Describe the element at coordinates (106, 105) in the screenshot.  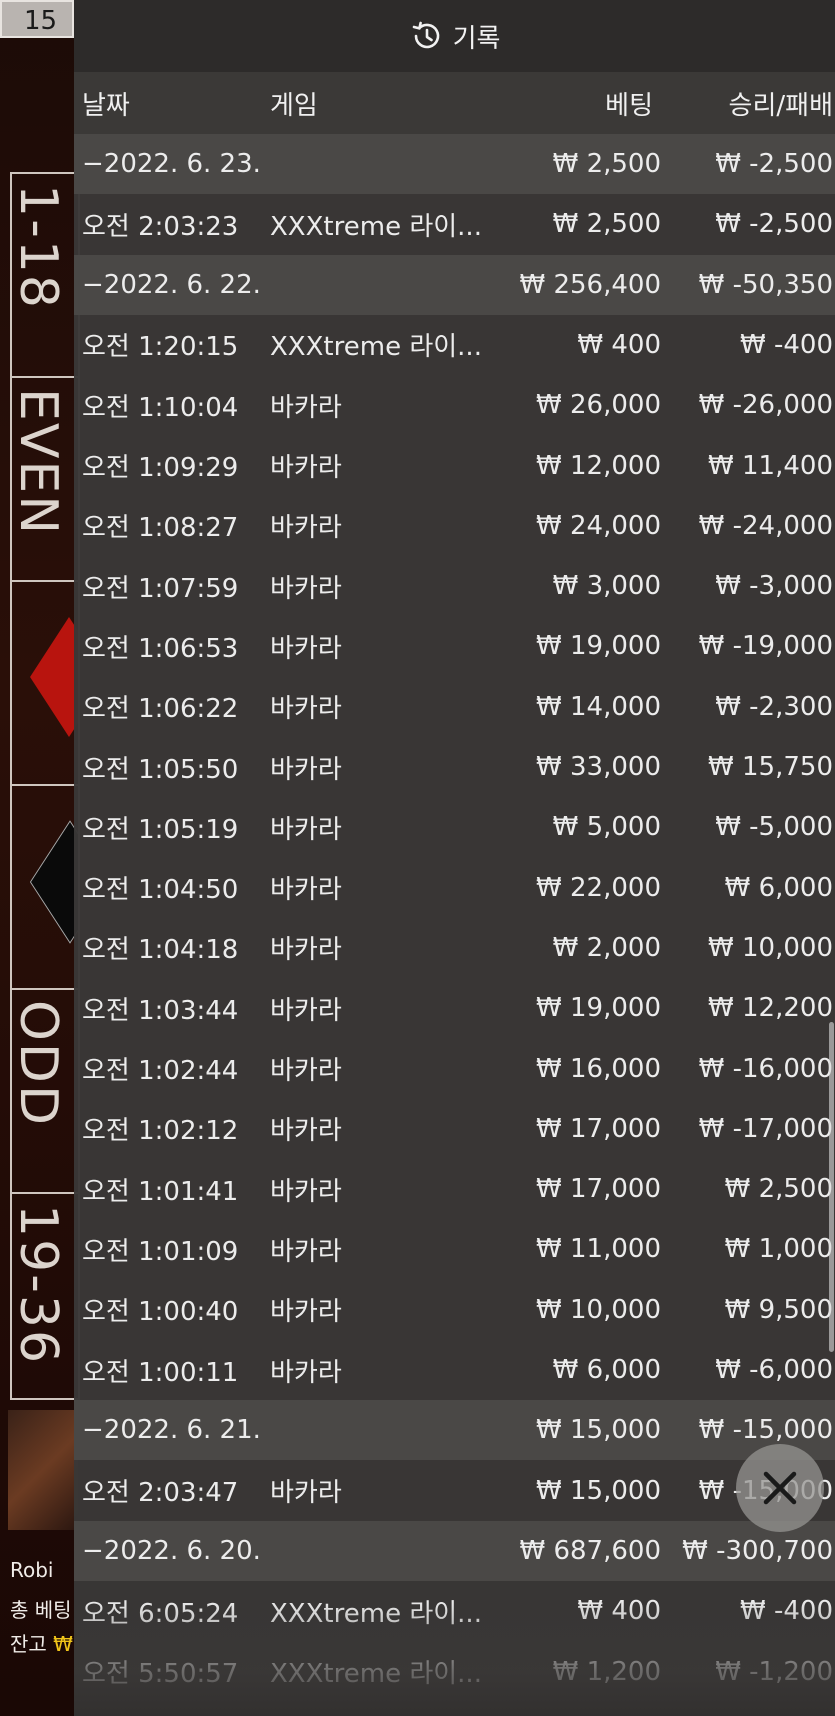
I see `column-header-date: 날짜` at that location.